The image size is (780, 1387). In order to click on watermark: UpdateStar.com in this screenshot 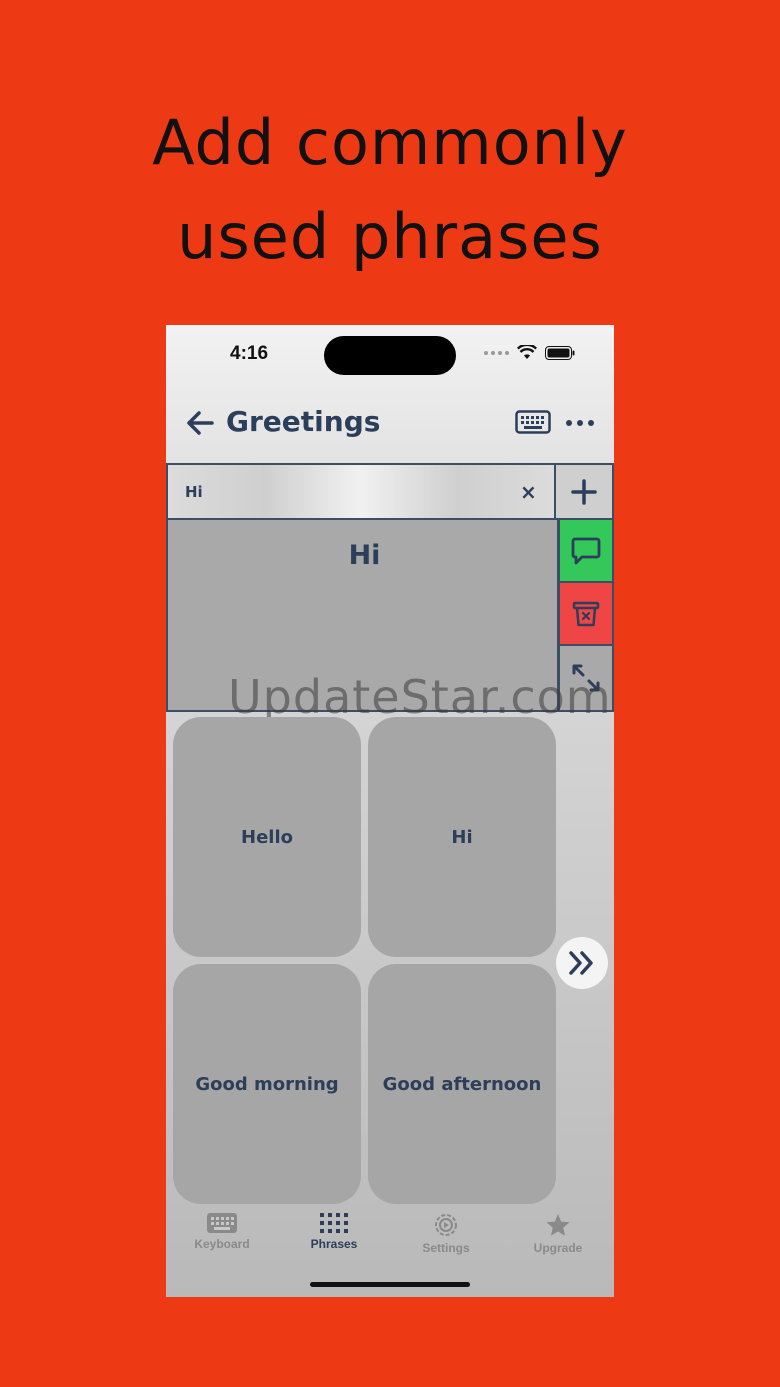, I will do `click(420, 697)`.